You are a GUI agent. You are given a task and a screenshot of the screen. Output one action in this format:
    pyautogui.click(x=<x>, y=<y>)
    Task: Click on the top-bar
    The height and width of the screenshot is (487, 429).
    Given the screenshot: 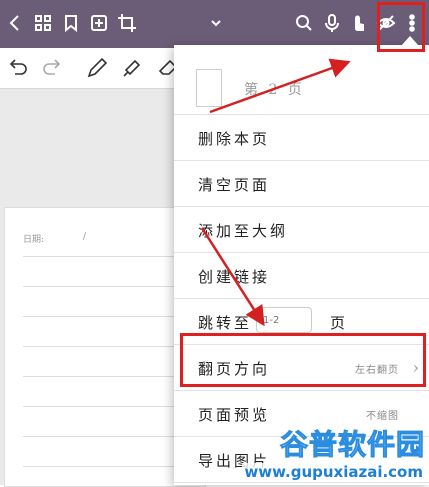 What is the action you would take?
    pyautogui.click(x=214, y=24)
    